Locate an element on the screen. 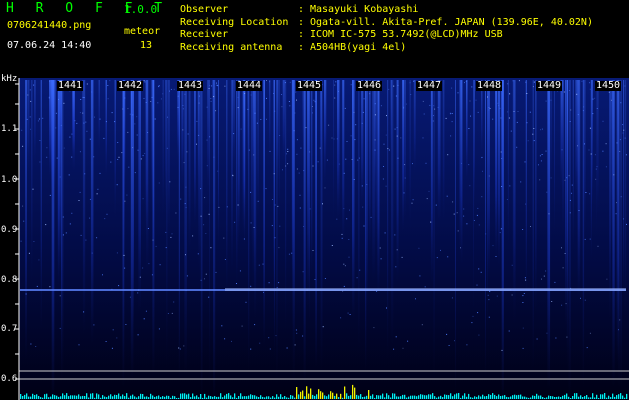  frequency-unit-label: kHz is located at coordinates (9, 79).